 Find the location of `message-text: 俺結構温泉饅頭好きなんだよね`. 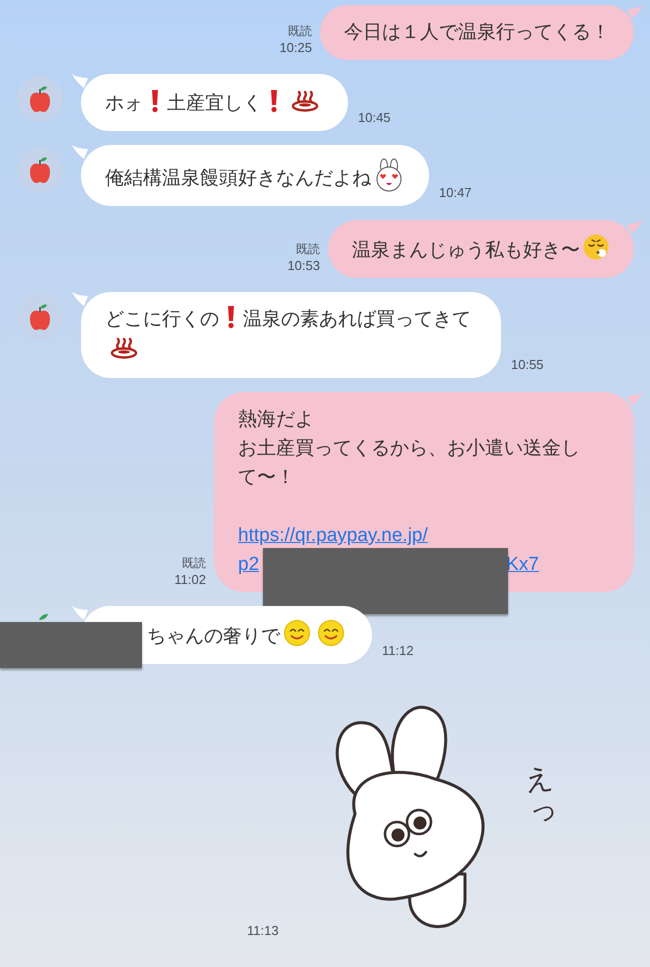

message-text: 俺結構温泉饅頭好きなんだよね is located at coordinates (238, 178).